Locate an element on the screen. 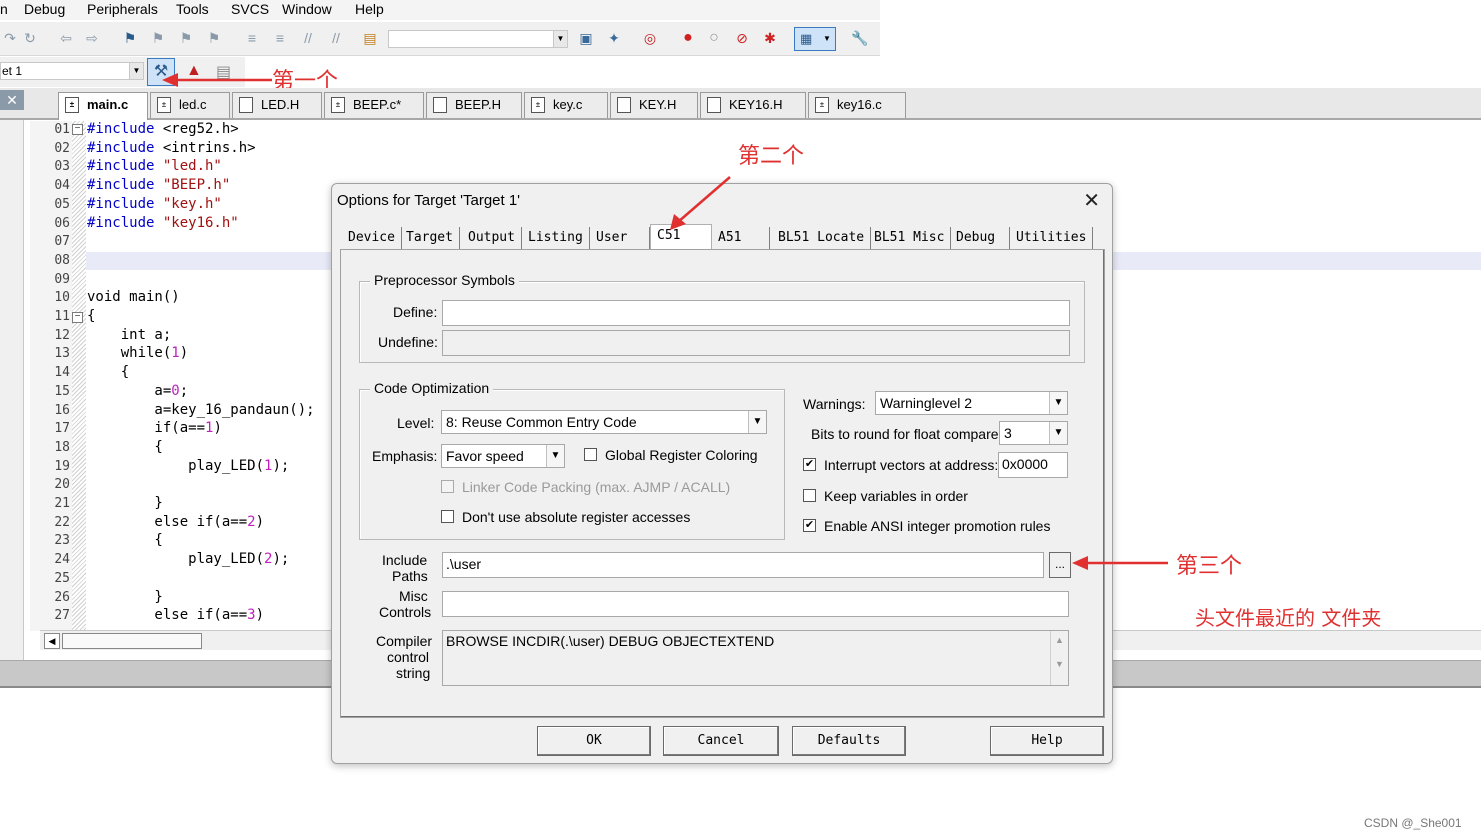  keep-vars-checkbox is located at coordinates (809, 495).